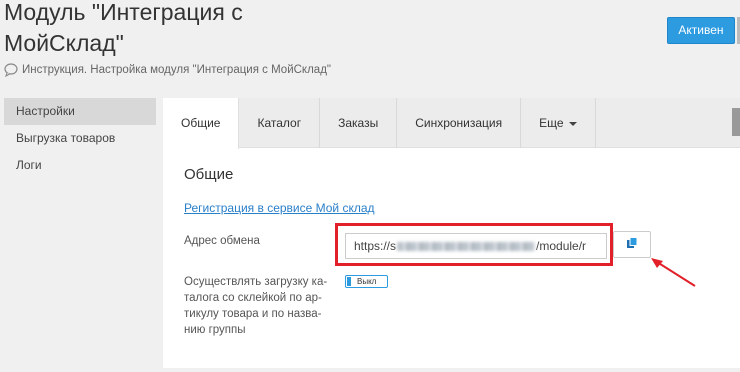 The height and width of the screenshot is (372, 740). What do you see at coordinates (632, 245) in the screenshot?
I see `copy-icon` at bounding box center [632, 245].